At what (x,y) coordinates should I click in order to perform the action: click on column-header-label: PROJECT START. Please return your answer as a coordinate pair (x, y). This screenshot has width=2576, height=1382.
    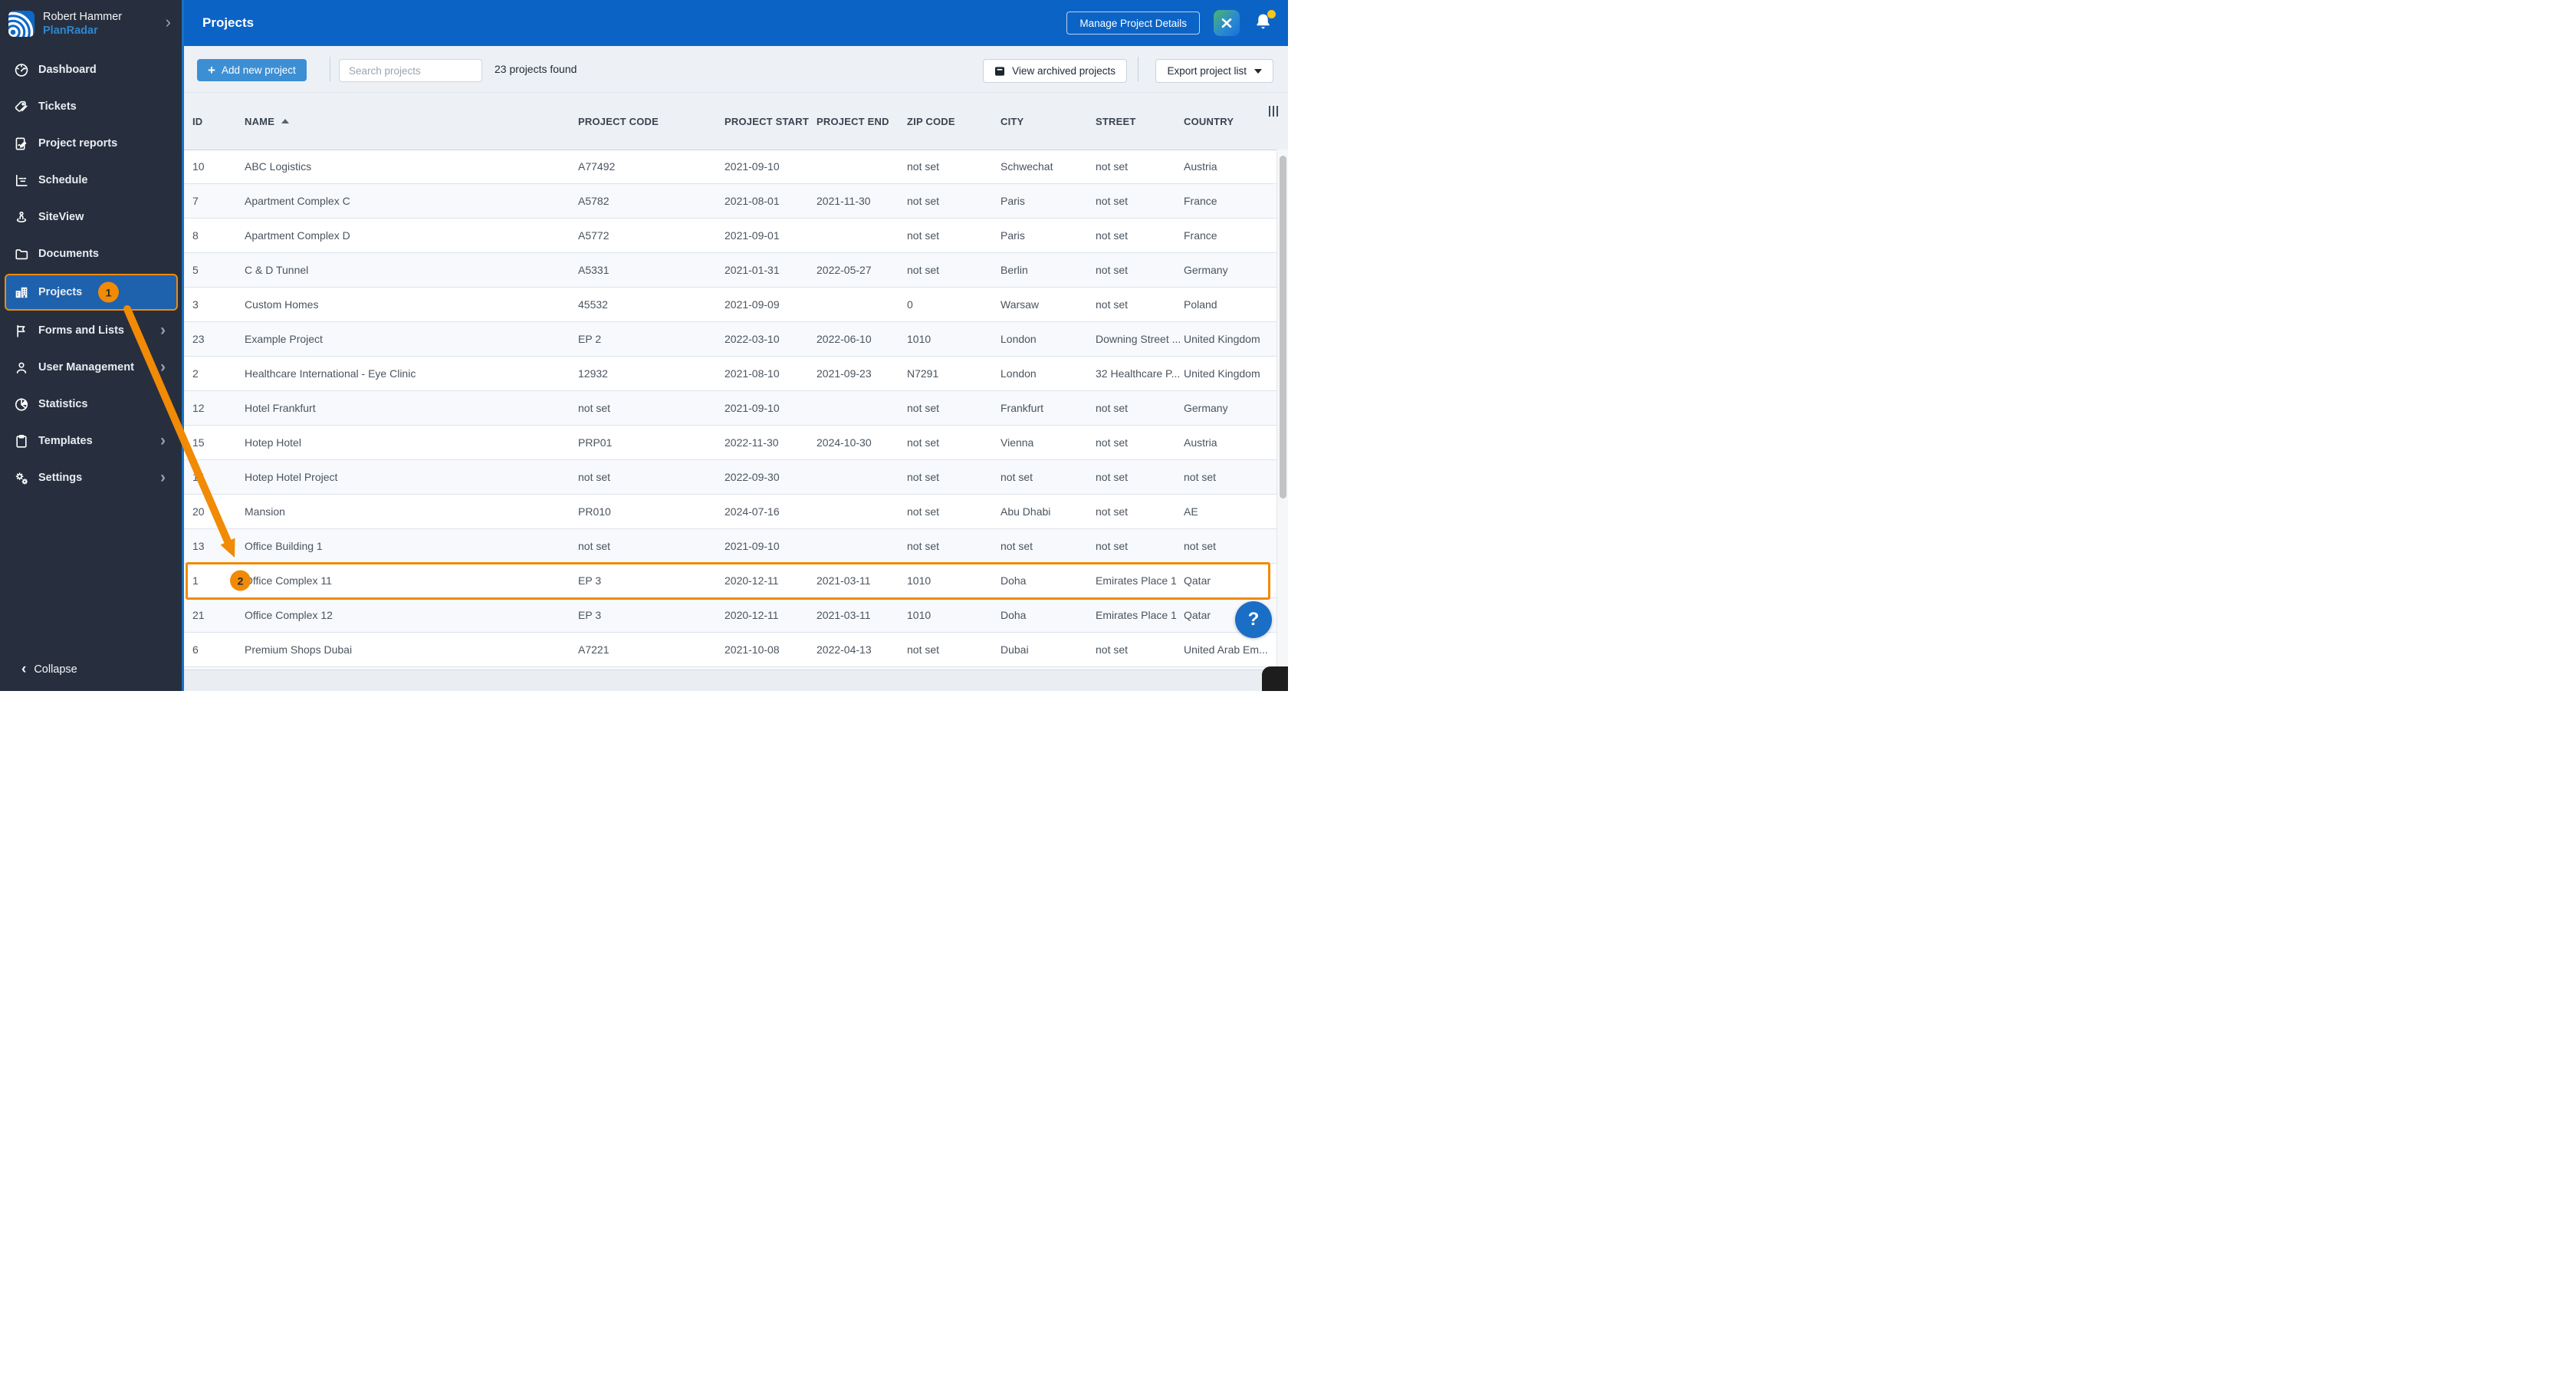
    Looking at the image, I should click on (767, 121).